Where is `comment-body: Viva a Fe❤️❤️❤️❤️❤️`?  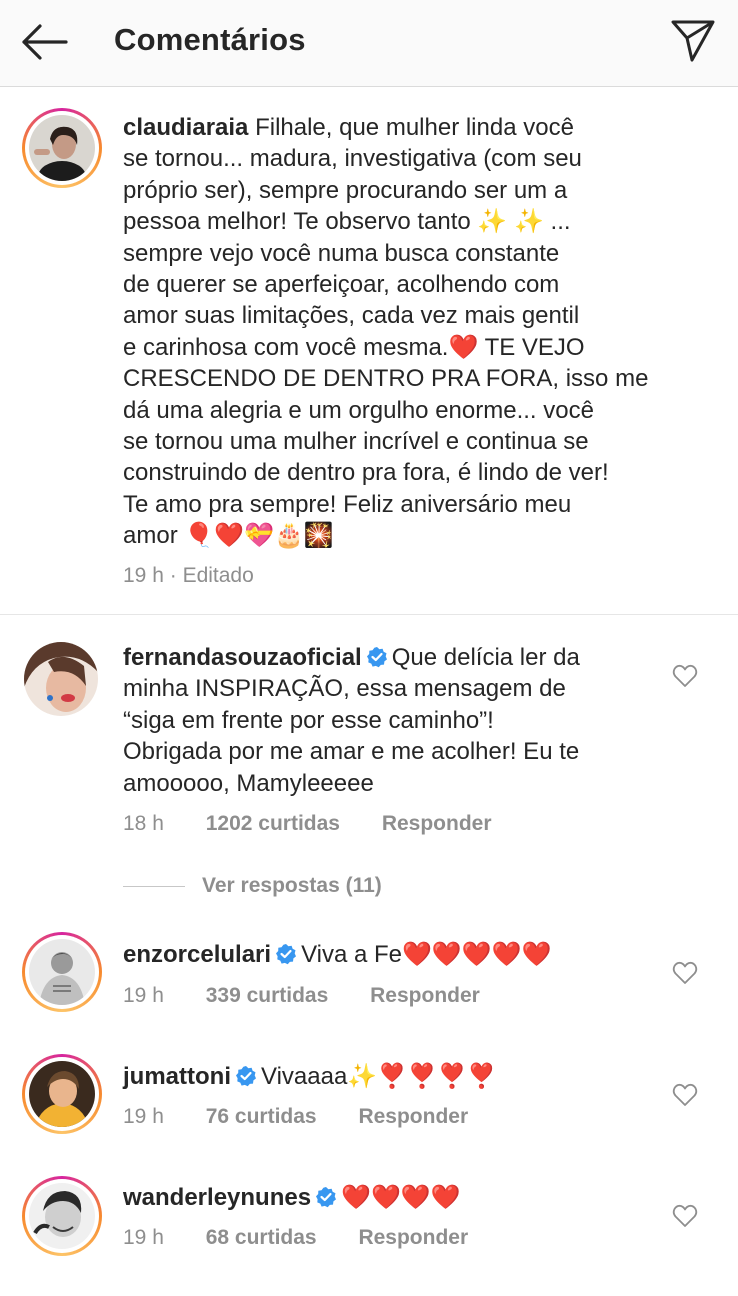
comment-body: Viva a Fe❤️❤️❤️❤️❤️ is located at coordinates (426, 954).